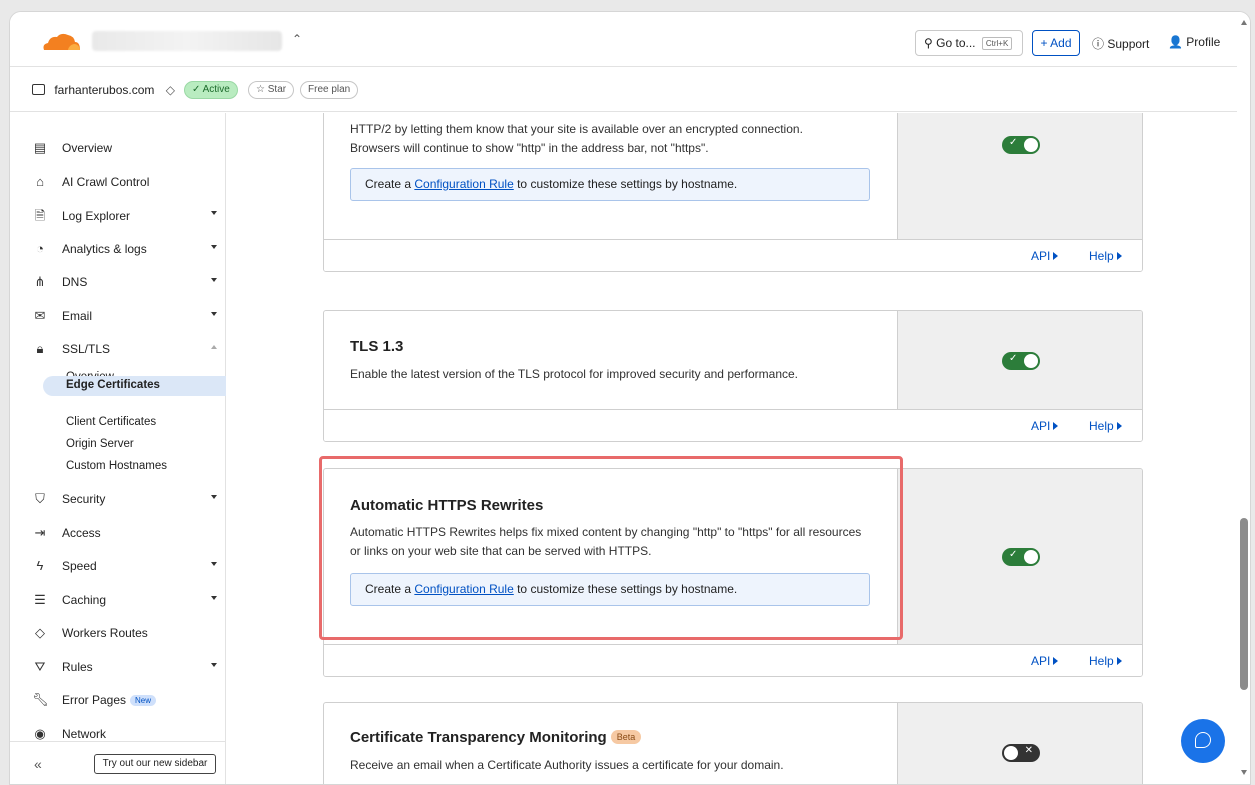 Image resolution: width=1255 pixels, height=785 pixels. What do you see at coordinates (40, 281) in the screenshot?
I see `network-tree-icon: ⋔` at bounding box center [40, 281].